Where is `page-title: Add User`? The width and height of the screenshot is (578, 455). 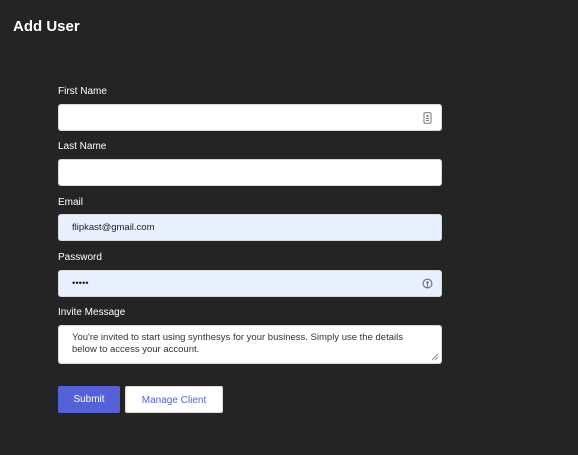
page-title: Add User is located at coordinates (46, 26).